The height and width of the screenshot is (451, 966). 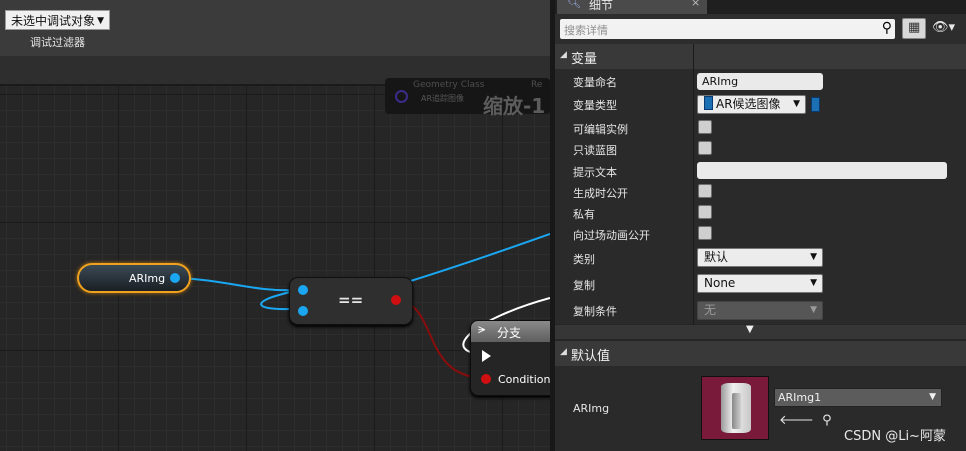 I want to click on view-options-button: 👁︎▾, so click(x=943, y=27).